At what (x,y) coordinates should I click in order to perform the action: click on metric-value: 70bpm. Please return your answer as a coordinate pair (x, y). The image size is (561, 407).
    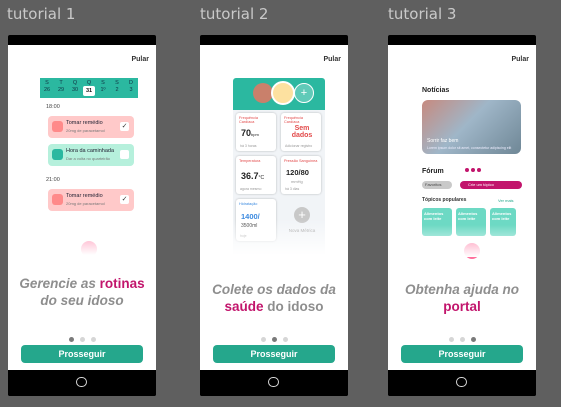
    Looking at the image, I should click on (250, 133).